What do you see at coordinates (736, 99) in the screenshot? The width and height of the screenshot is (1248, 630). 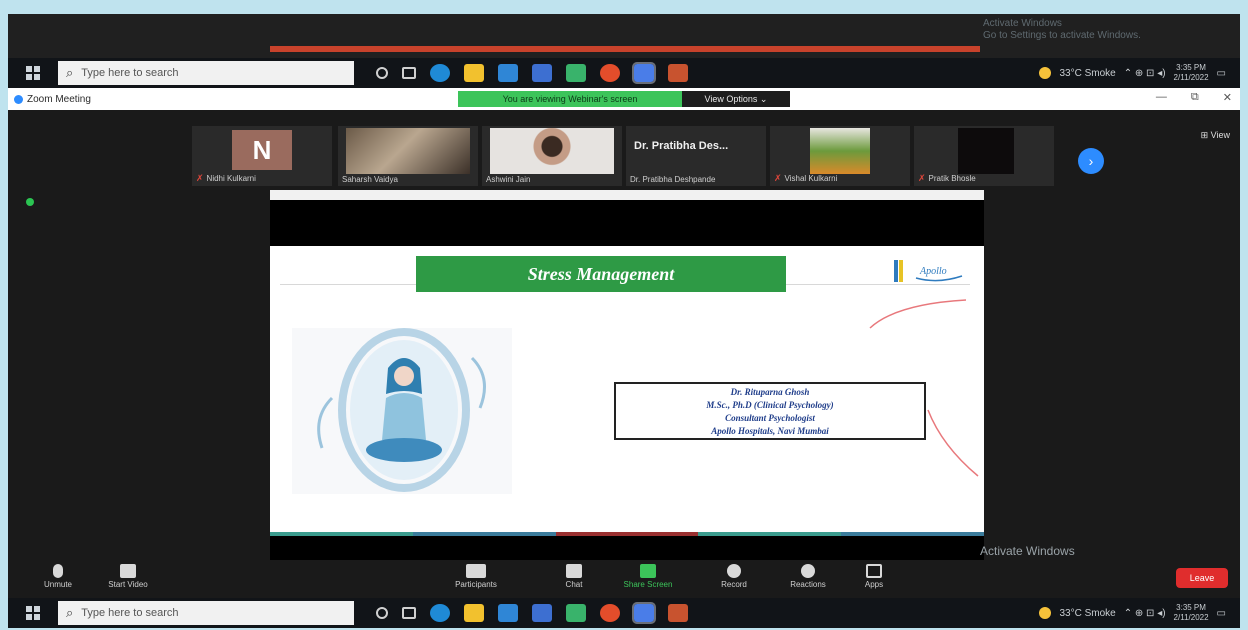 I see `view-options-button: View Options ⌄` at bounding box center [736, 99].